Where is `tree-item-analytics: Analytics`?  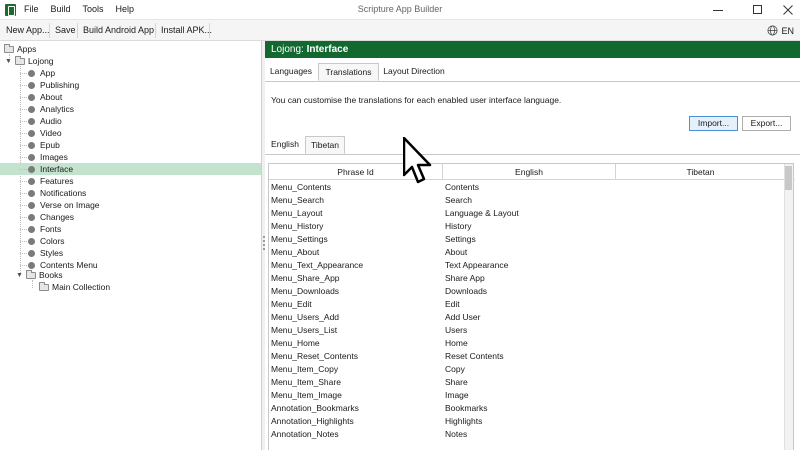
tree-item-analytics: Analytics is located at coordinates (130, 109).